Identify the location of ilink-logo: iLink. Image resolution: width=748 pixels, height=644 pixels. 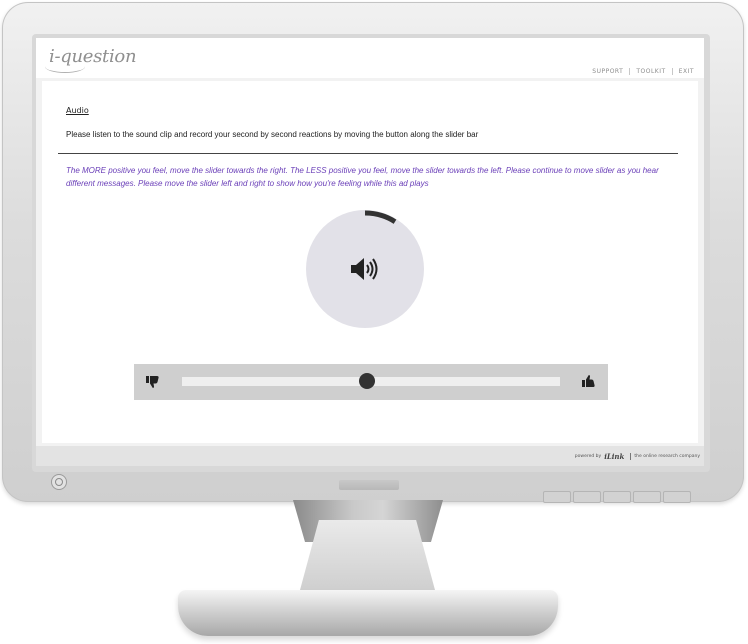
(614, 456).